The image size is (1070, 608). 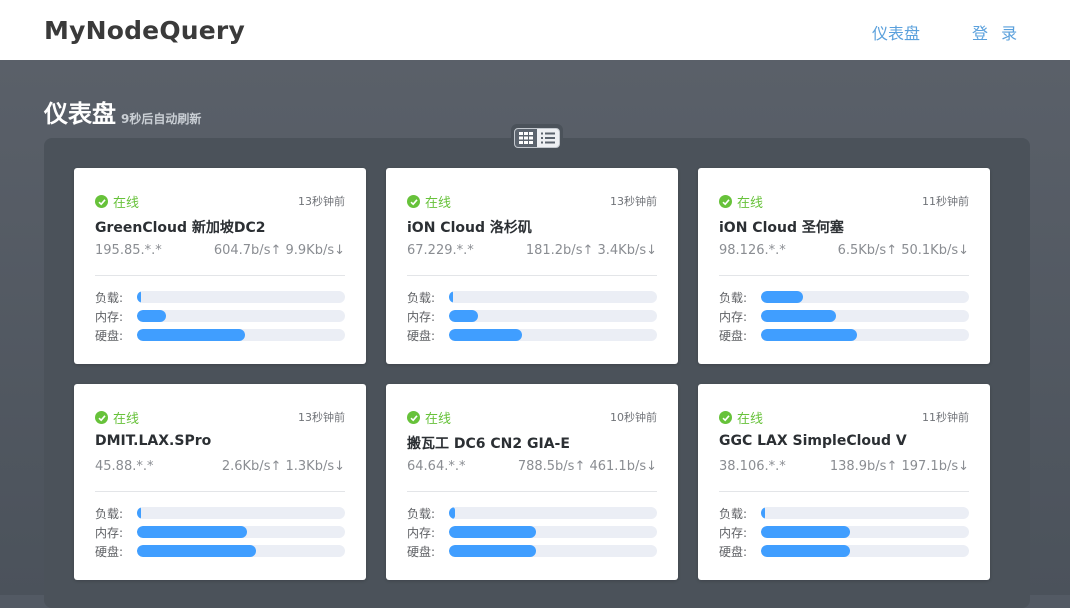 I want to click on network-speed: 181.2b/s↑ 3.4Kb/s↓, so click(x=591, y=250).